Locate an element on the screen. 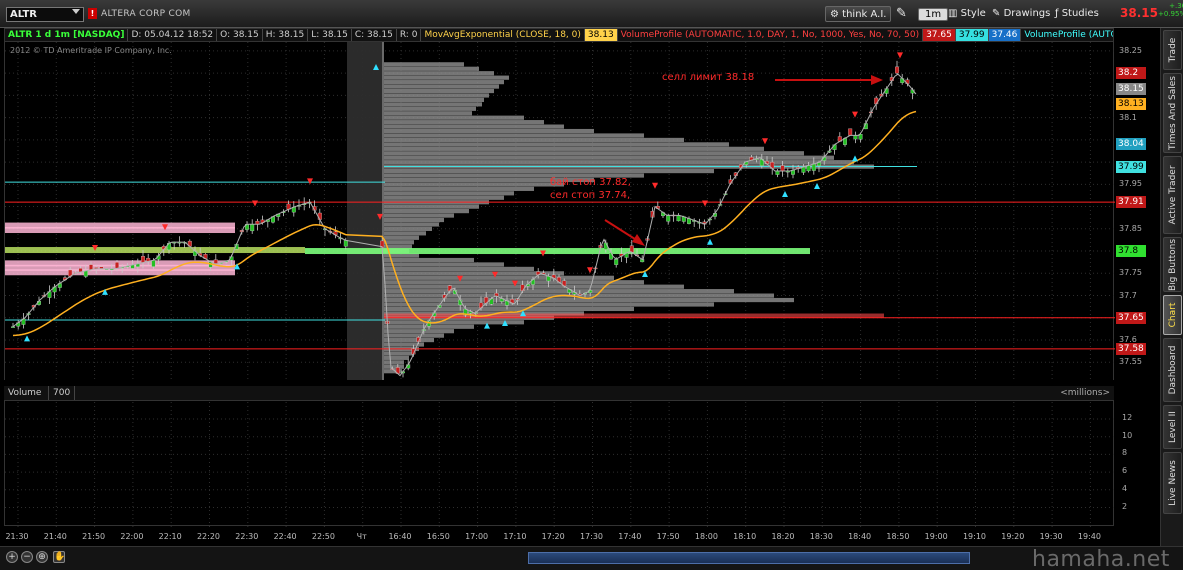 The image size is (1183, 570). side-tab-active-trader: Active Trader is located at coordinates (1172, 195).